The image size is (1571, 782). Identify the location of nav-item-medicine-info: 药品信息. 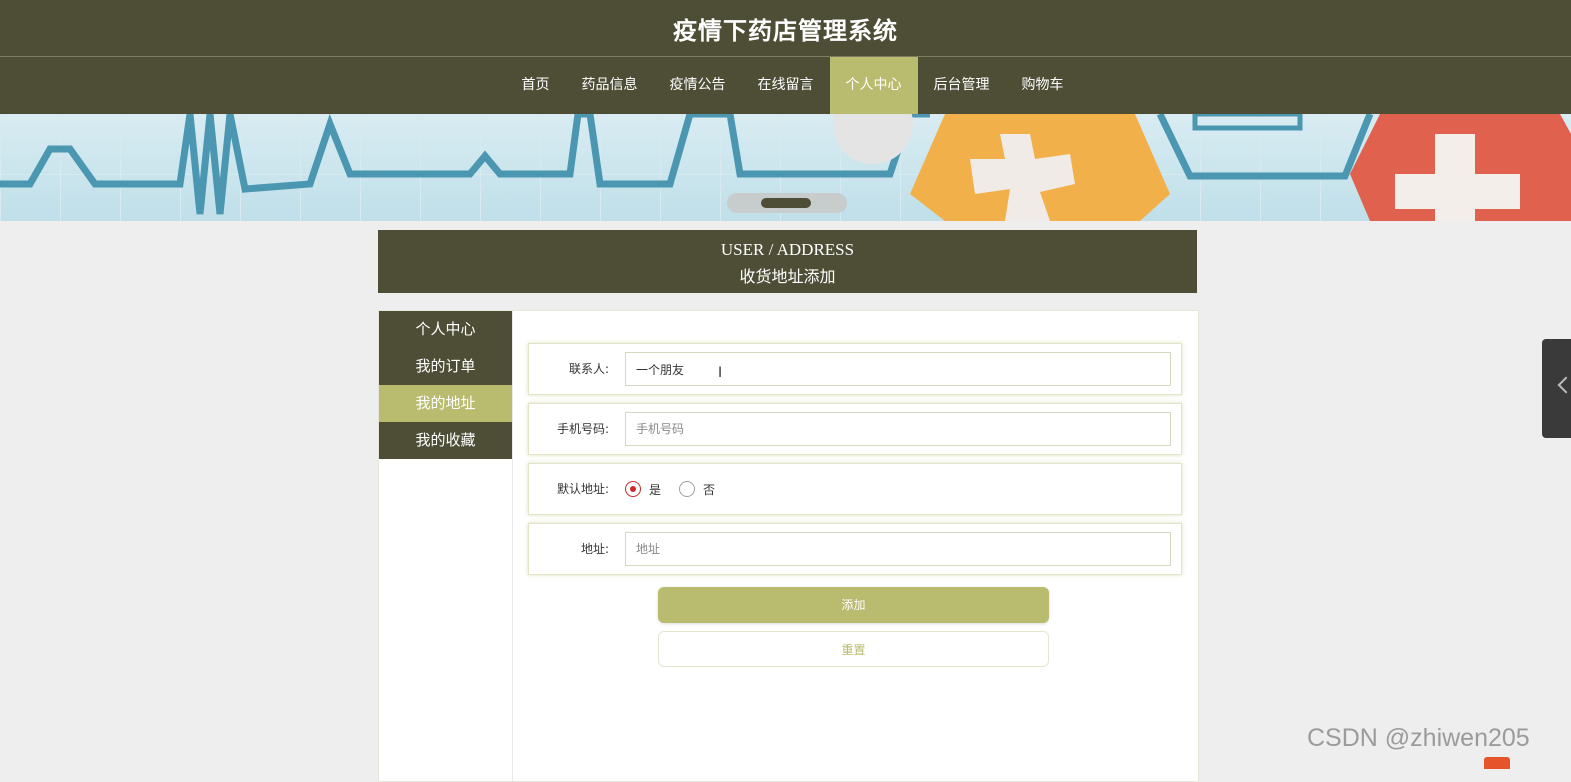
(610, 85).